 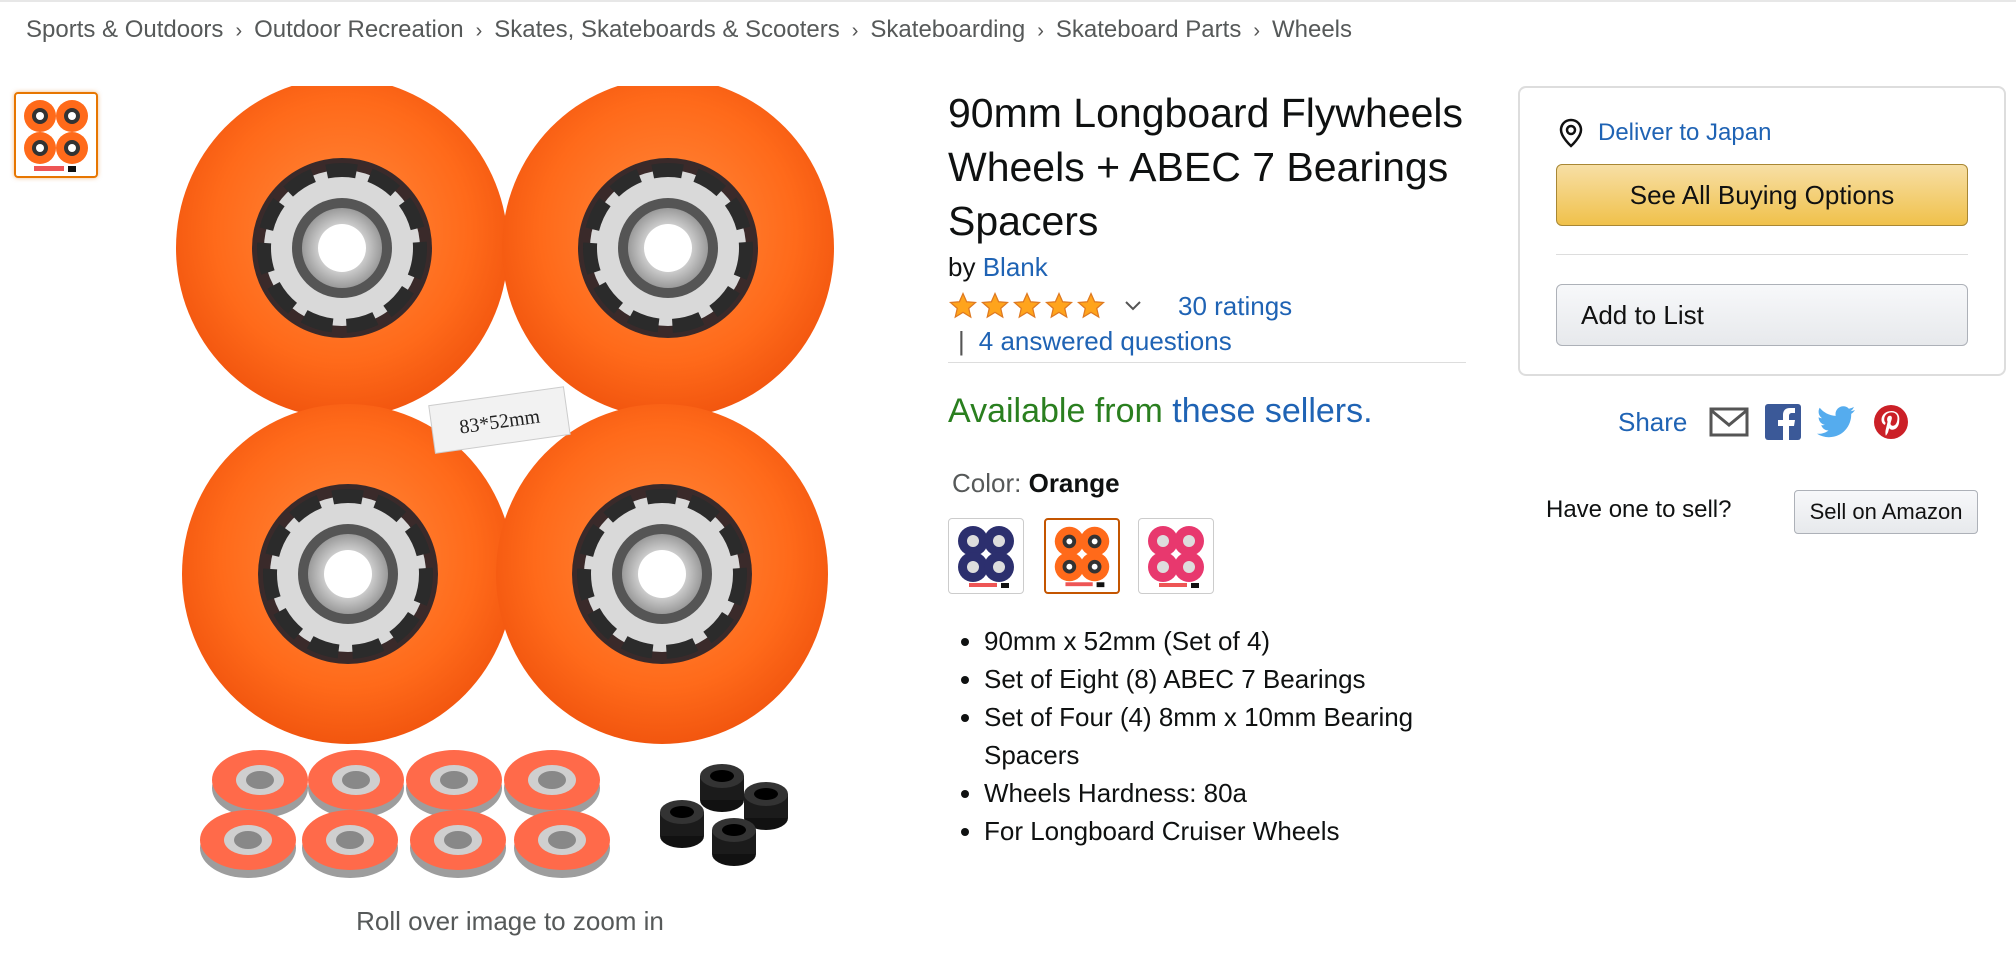 I want to click on color-swatch-pink, so click(x=1176, y=556).